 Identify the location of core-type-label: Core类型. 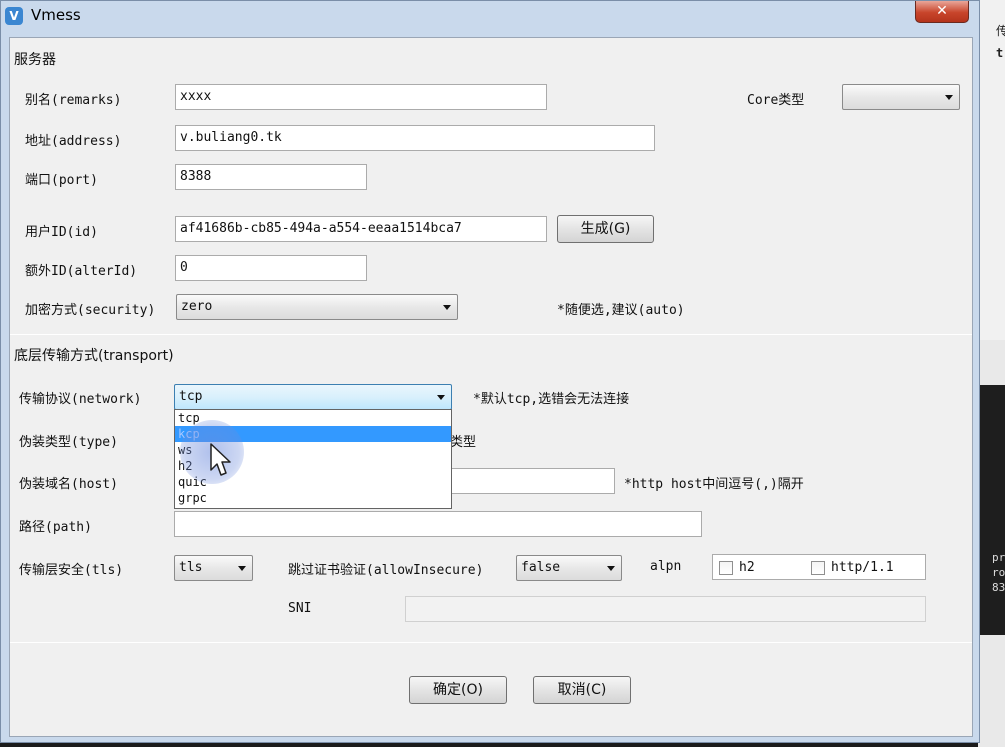
(776, 100).